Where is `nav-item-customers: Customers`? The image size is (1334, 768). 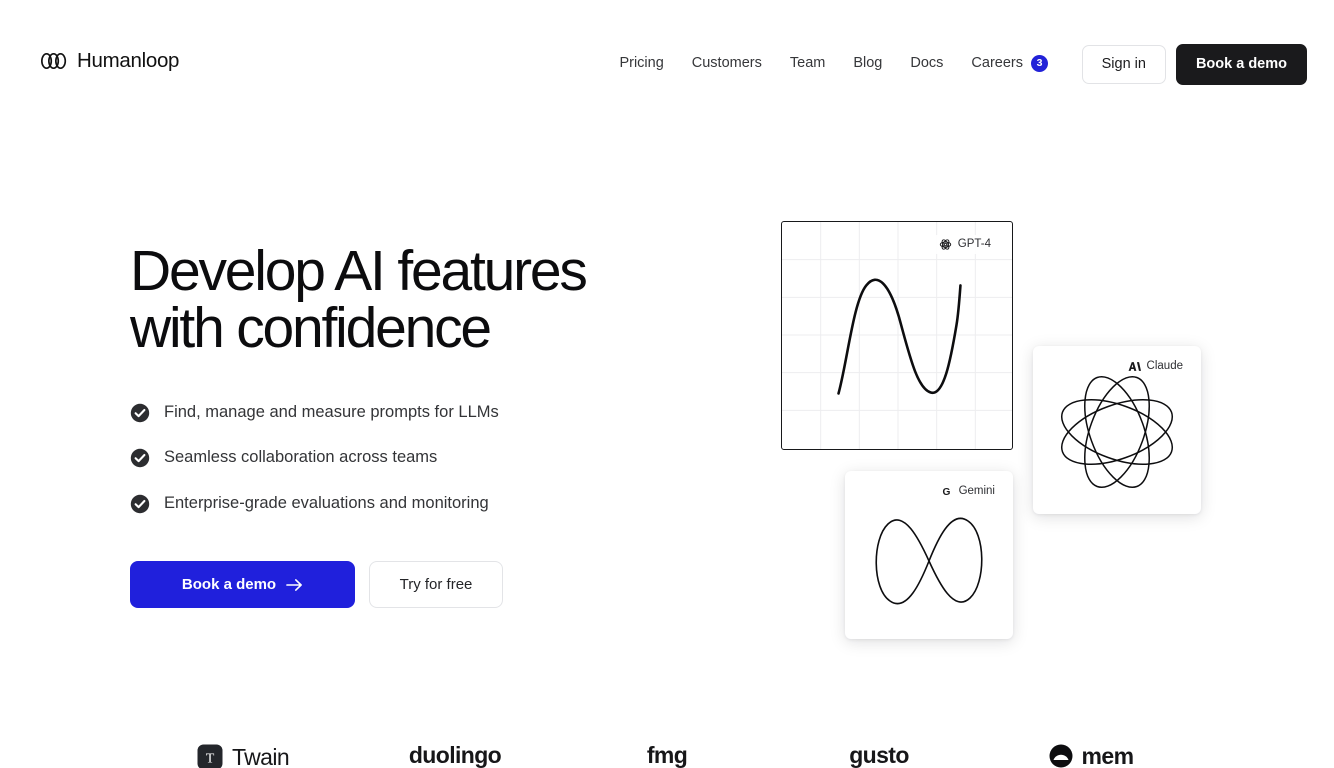
nav-item-customers: Customers is located at coordinates (727, 63).